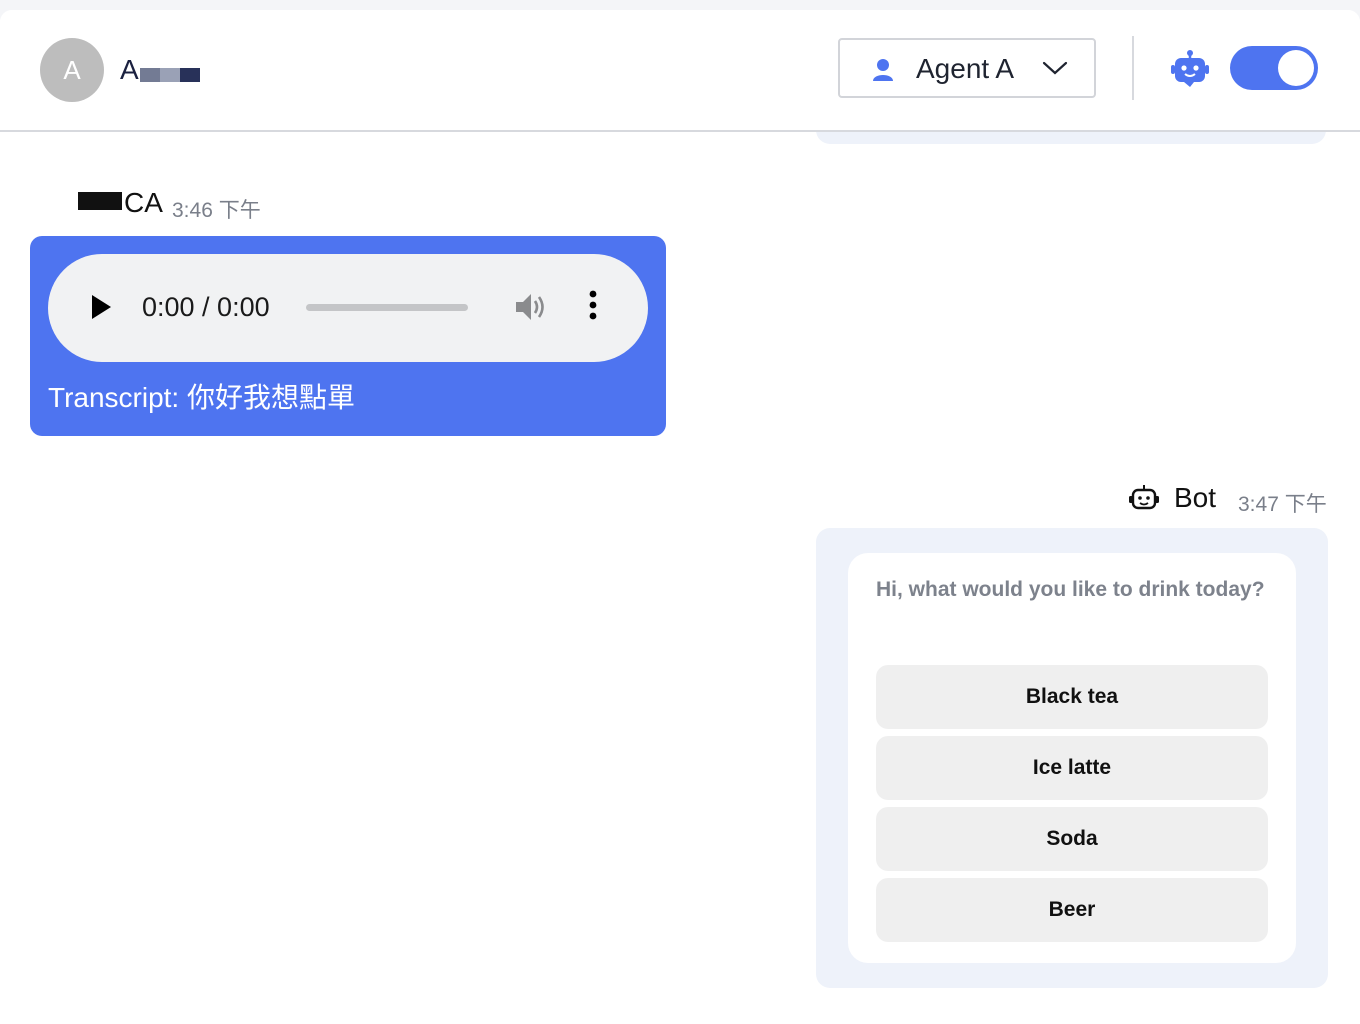 This screenshot has width=1360, height=1024. What do you see at coordinates (1070, 589) in the screenshot?
I see `bot-question: Hi, what would you like to drink today?` at bounding box center [1070, 589].